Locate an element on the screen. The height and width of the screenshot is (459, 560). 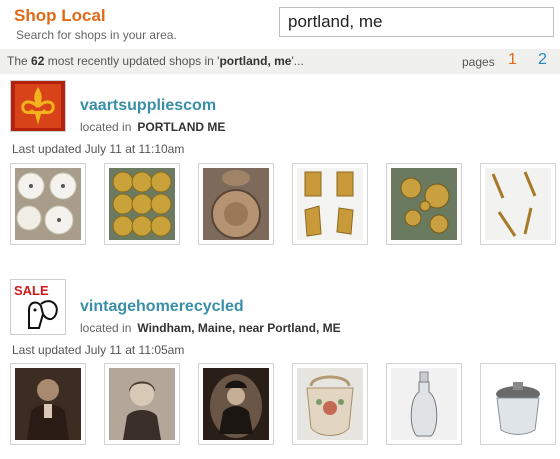
shop-name-link: vintagehomerecycled is located at coordinates (162, 307).